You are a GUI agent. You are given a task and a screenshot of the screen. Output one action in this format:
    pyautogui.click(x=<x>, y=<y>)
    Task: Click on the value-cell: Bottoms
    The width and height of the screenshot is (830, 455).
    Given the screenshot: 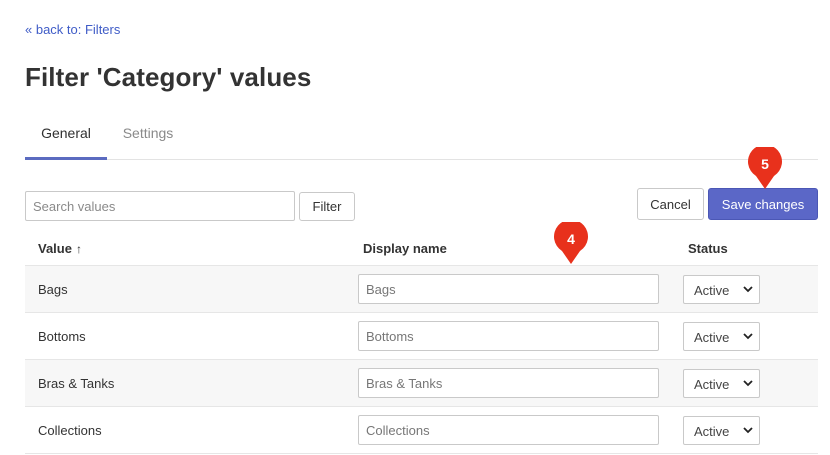 What is the action you would take?
    pyautogui.click(x=62, y=336)
    